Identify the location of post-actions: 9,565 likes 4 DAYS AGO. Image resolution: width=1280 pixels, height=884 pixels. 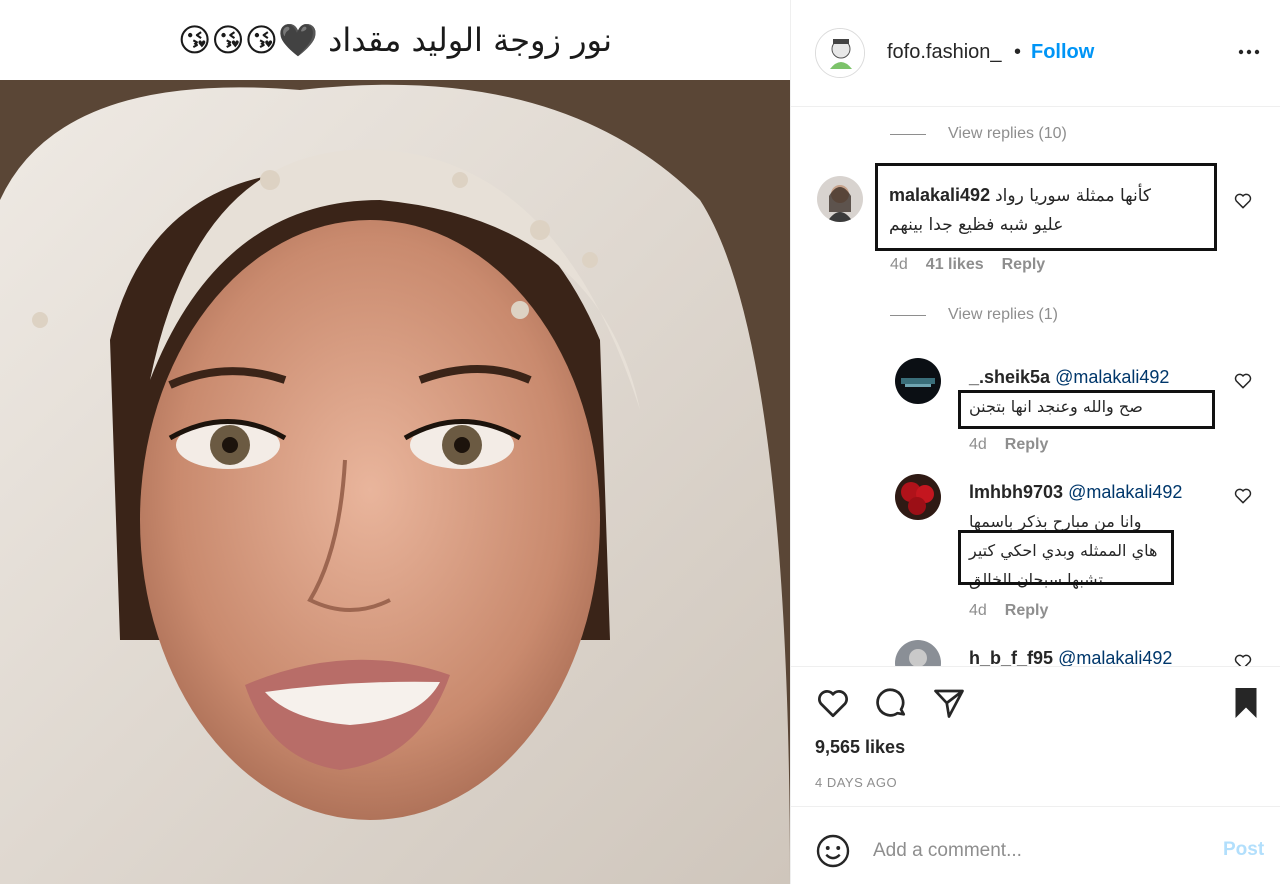
(1035, 736).